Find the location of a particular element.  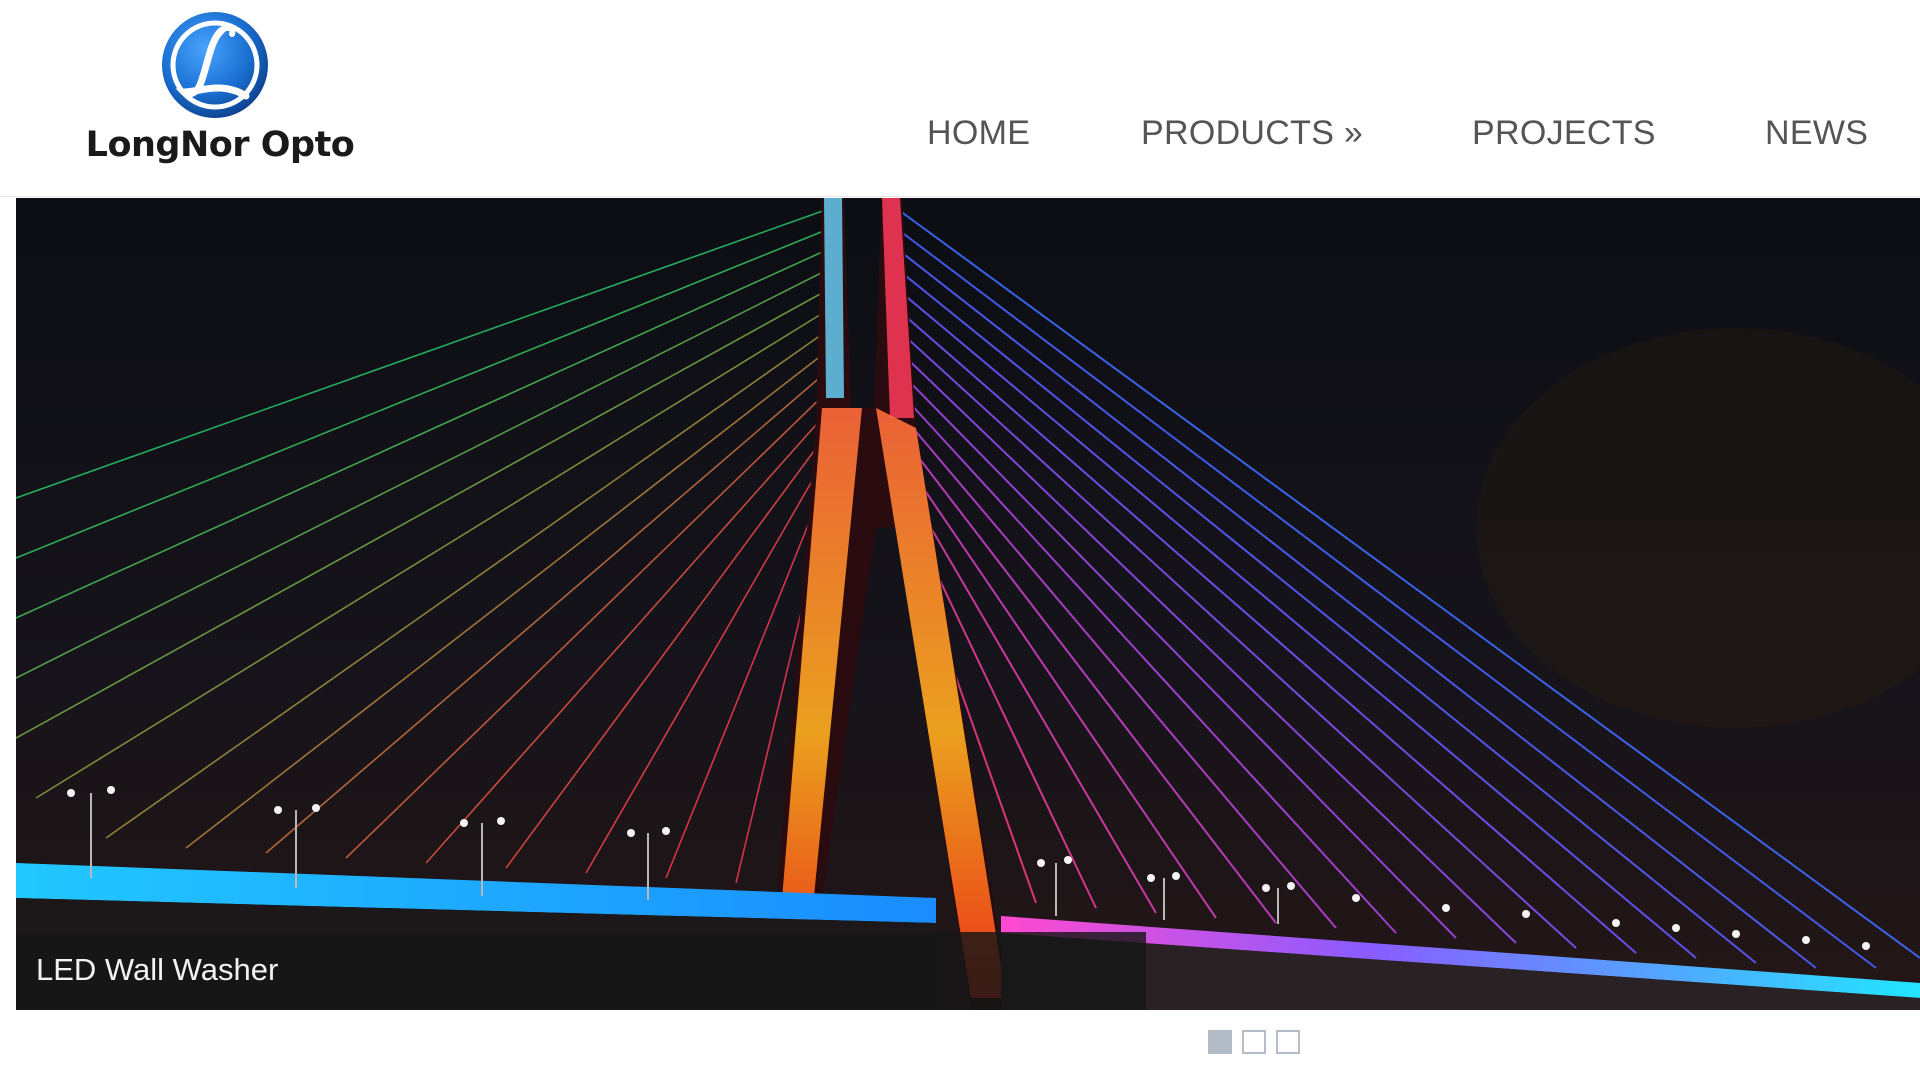

slide-caption: LED Wall Washer is located at coordinates (581, 971).